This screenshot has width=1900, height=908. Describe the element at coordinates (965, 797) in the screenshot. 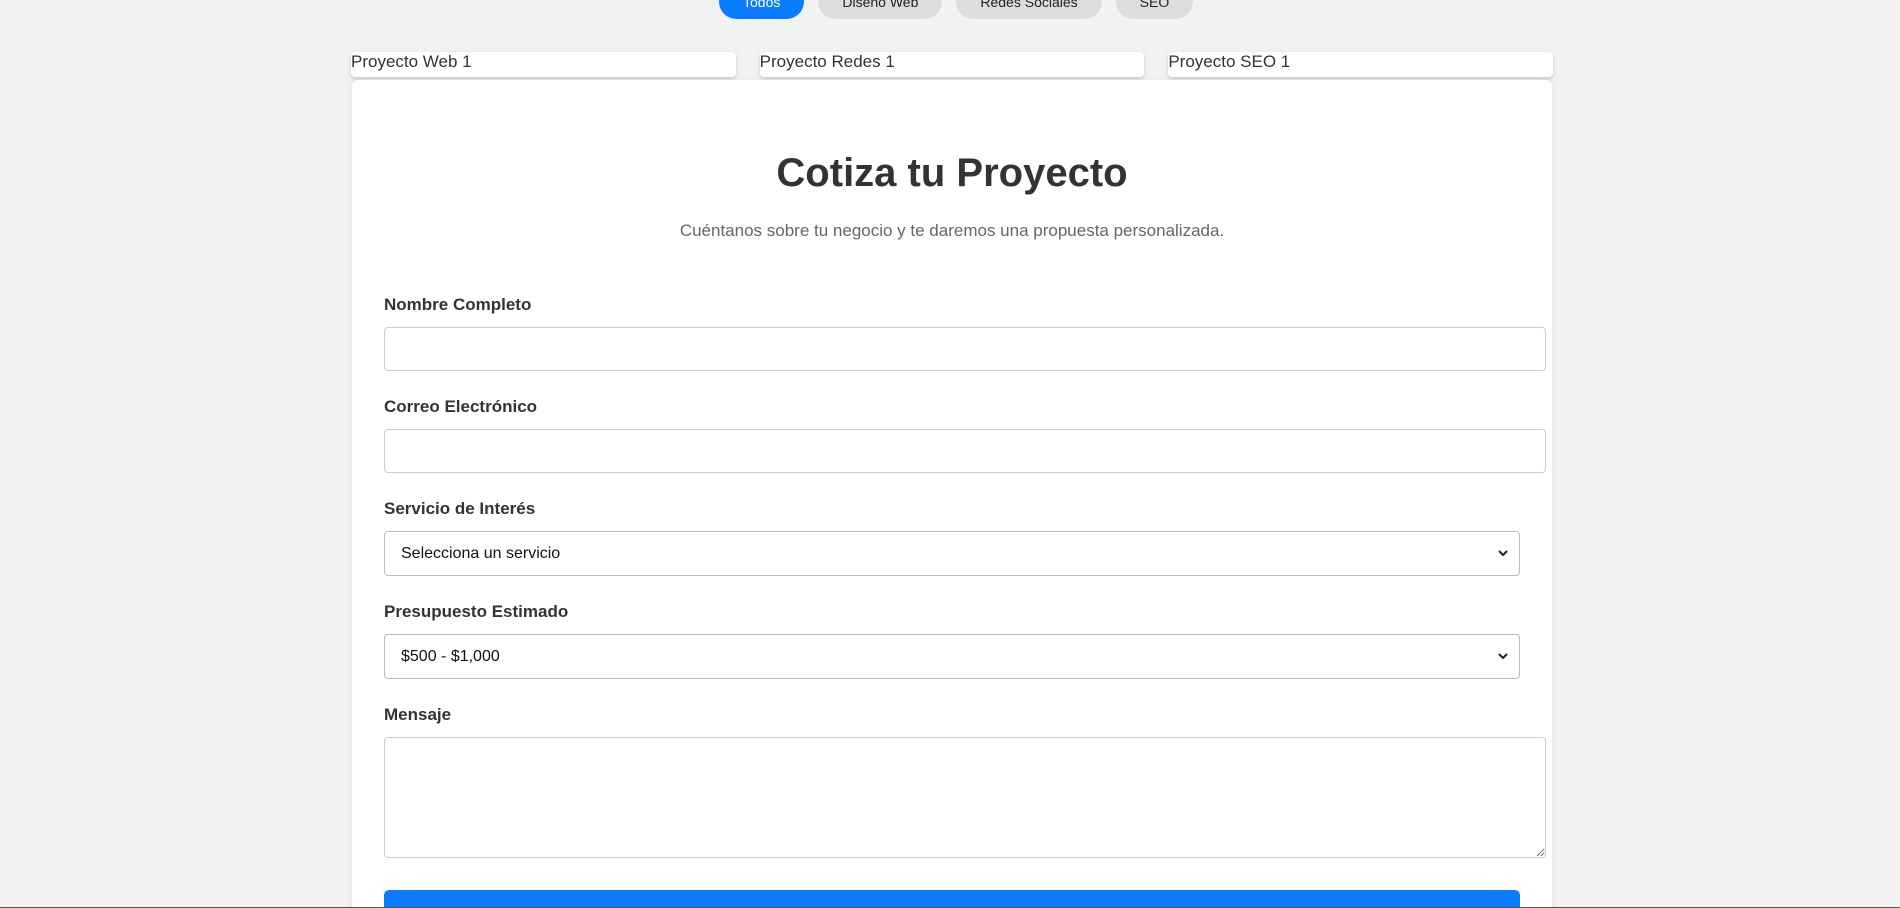

I see `message-textarea` at that location.